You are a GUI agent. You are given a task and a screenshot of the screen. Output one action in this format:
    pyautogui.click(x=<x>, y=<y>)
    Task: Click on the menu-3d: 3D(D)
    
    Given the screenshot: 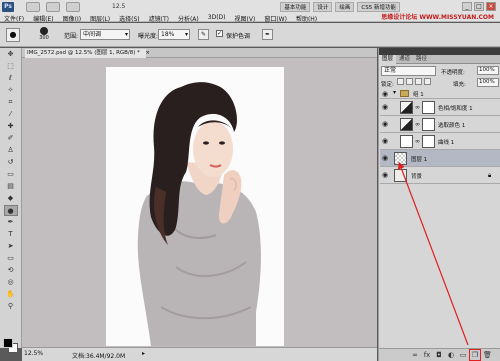 What is the action you would take?
    pyautogui.click(x=217, y=18)
    